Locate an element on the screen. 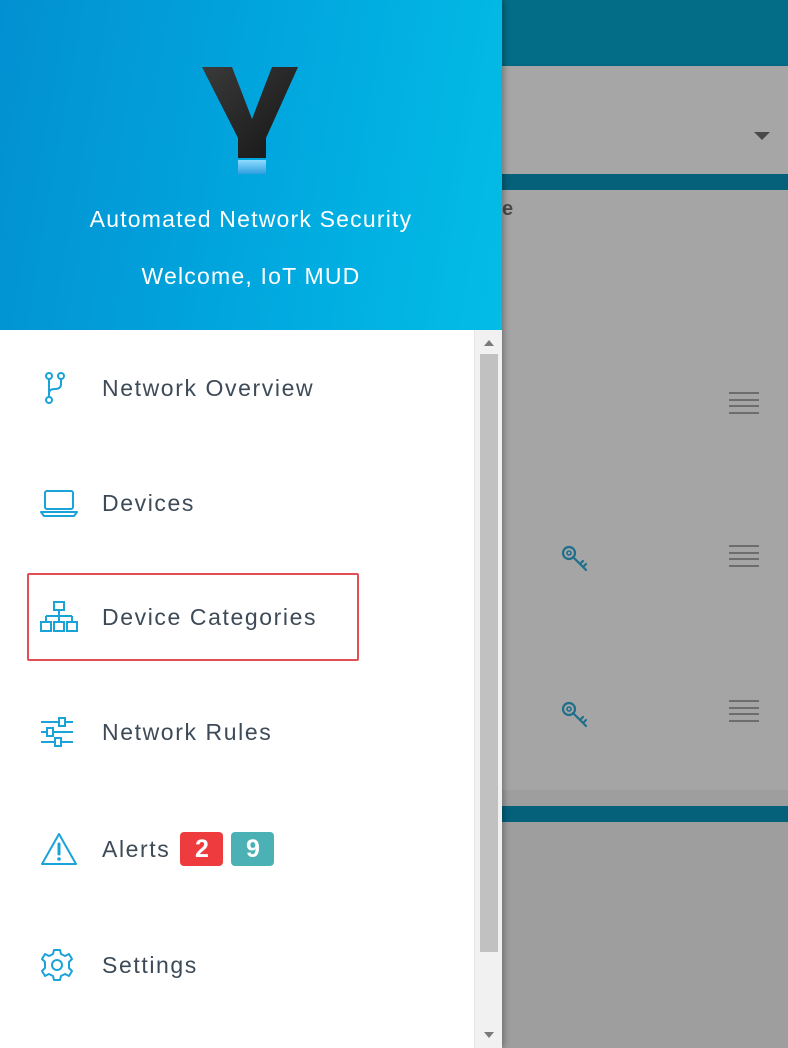  brand-logo is located at coordinates (250, 120).